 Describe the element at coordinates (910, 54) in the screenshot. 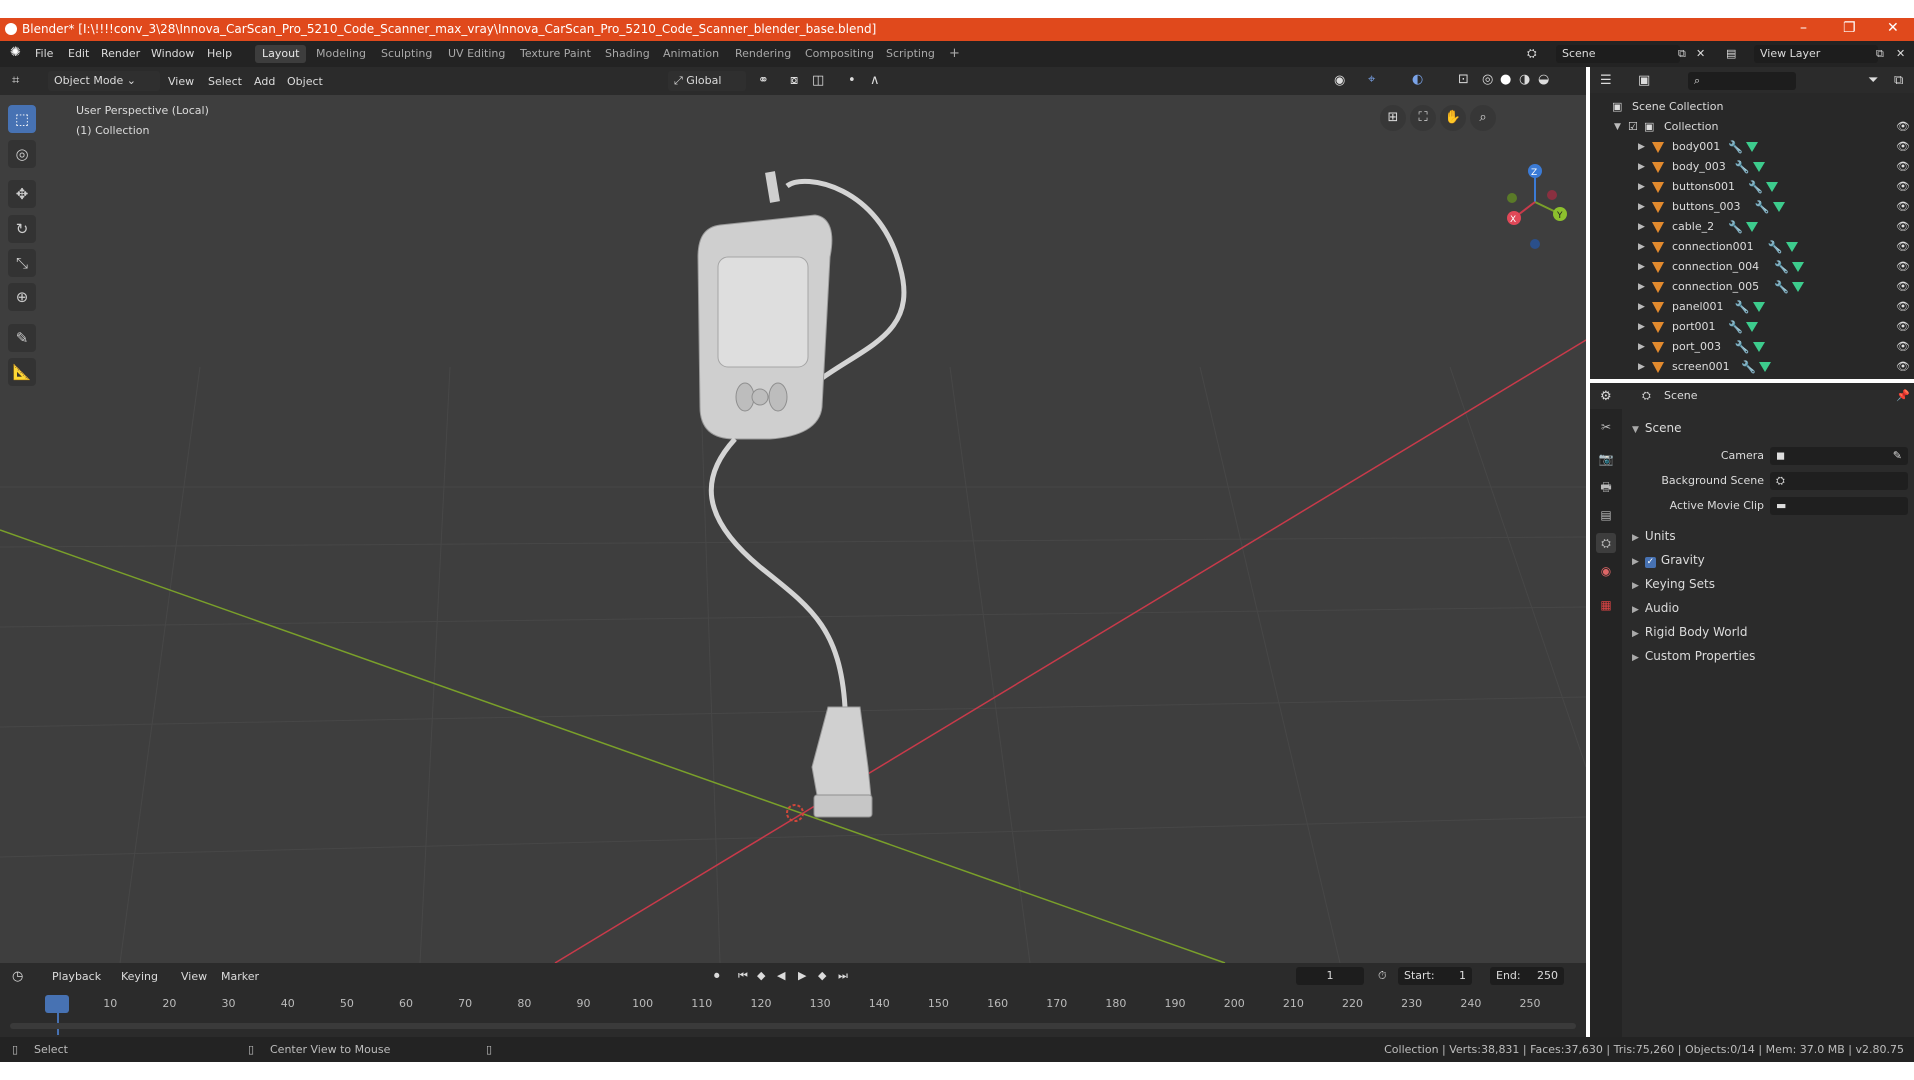

I see `tab-scripting: Scripting` at that location.